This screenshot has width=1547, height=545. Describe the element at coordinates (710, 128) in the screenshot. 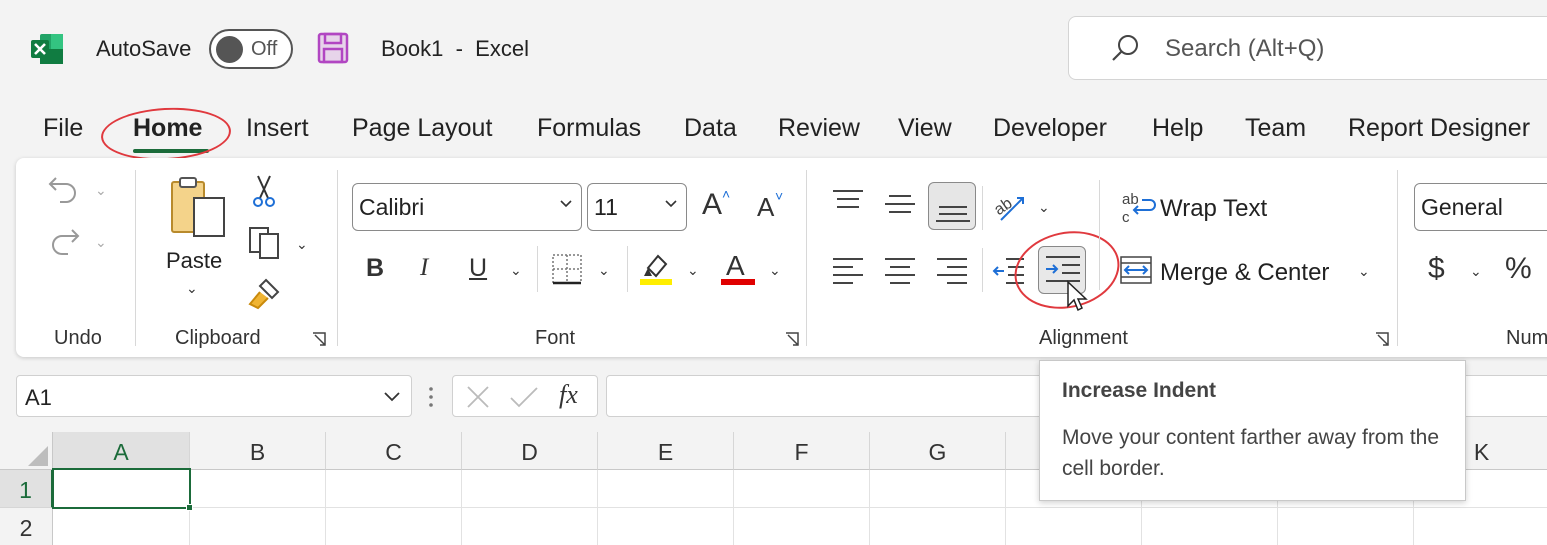

I see `tab-data: Data` at that location.